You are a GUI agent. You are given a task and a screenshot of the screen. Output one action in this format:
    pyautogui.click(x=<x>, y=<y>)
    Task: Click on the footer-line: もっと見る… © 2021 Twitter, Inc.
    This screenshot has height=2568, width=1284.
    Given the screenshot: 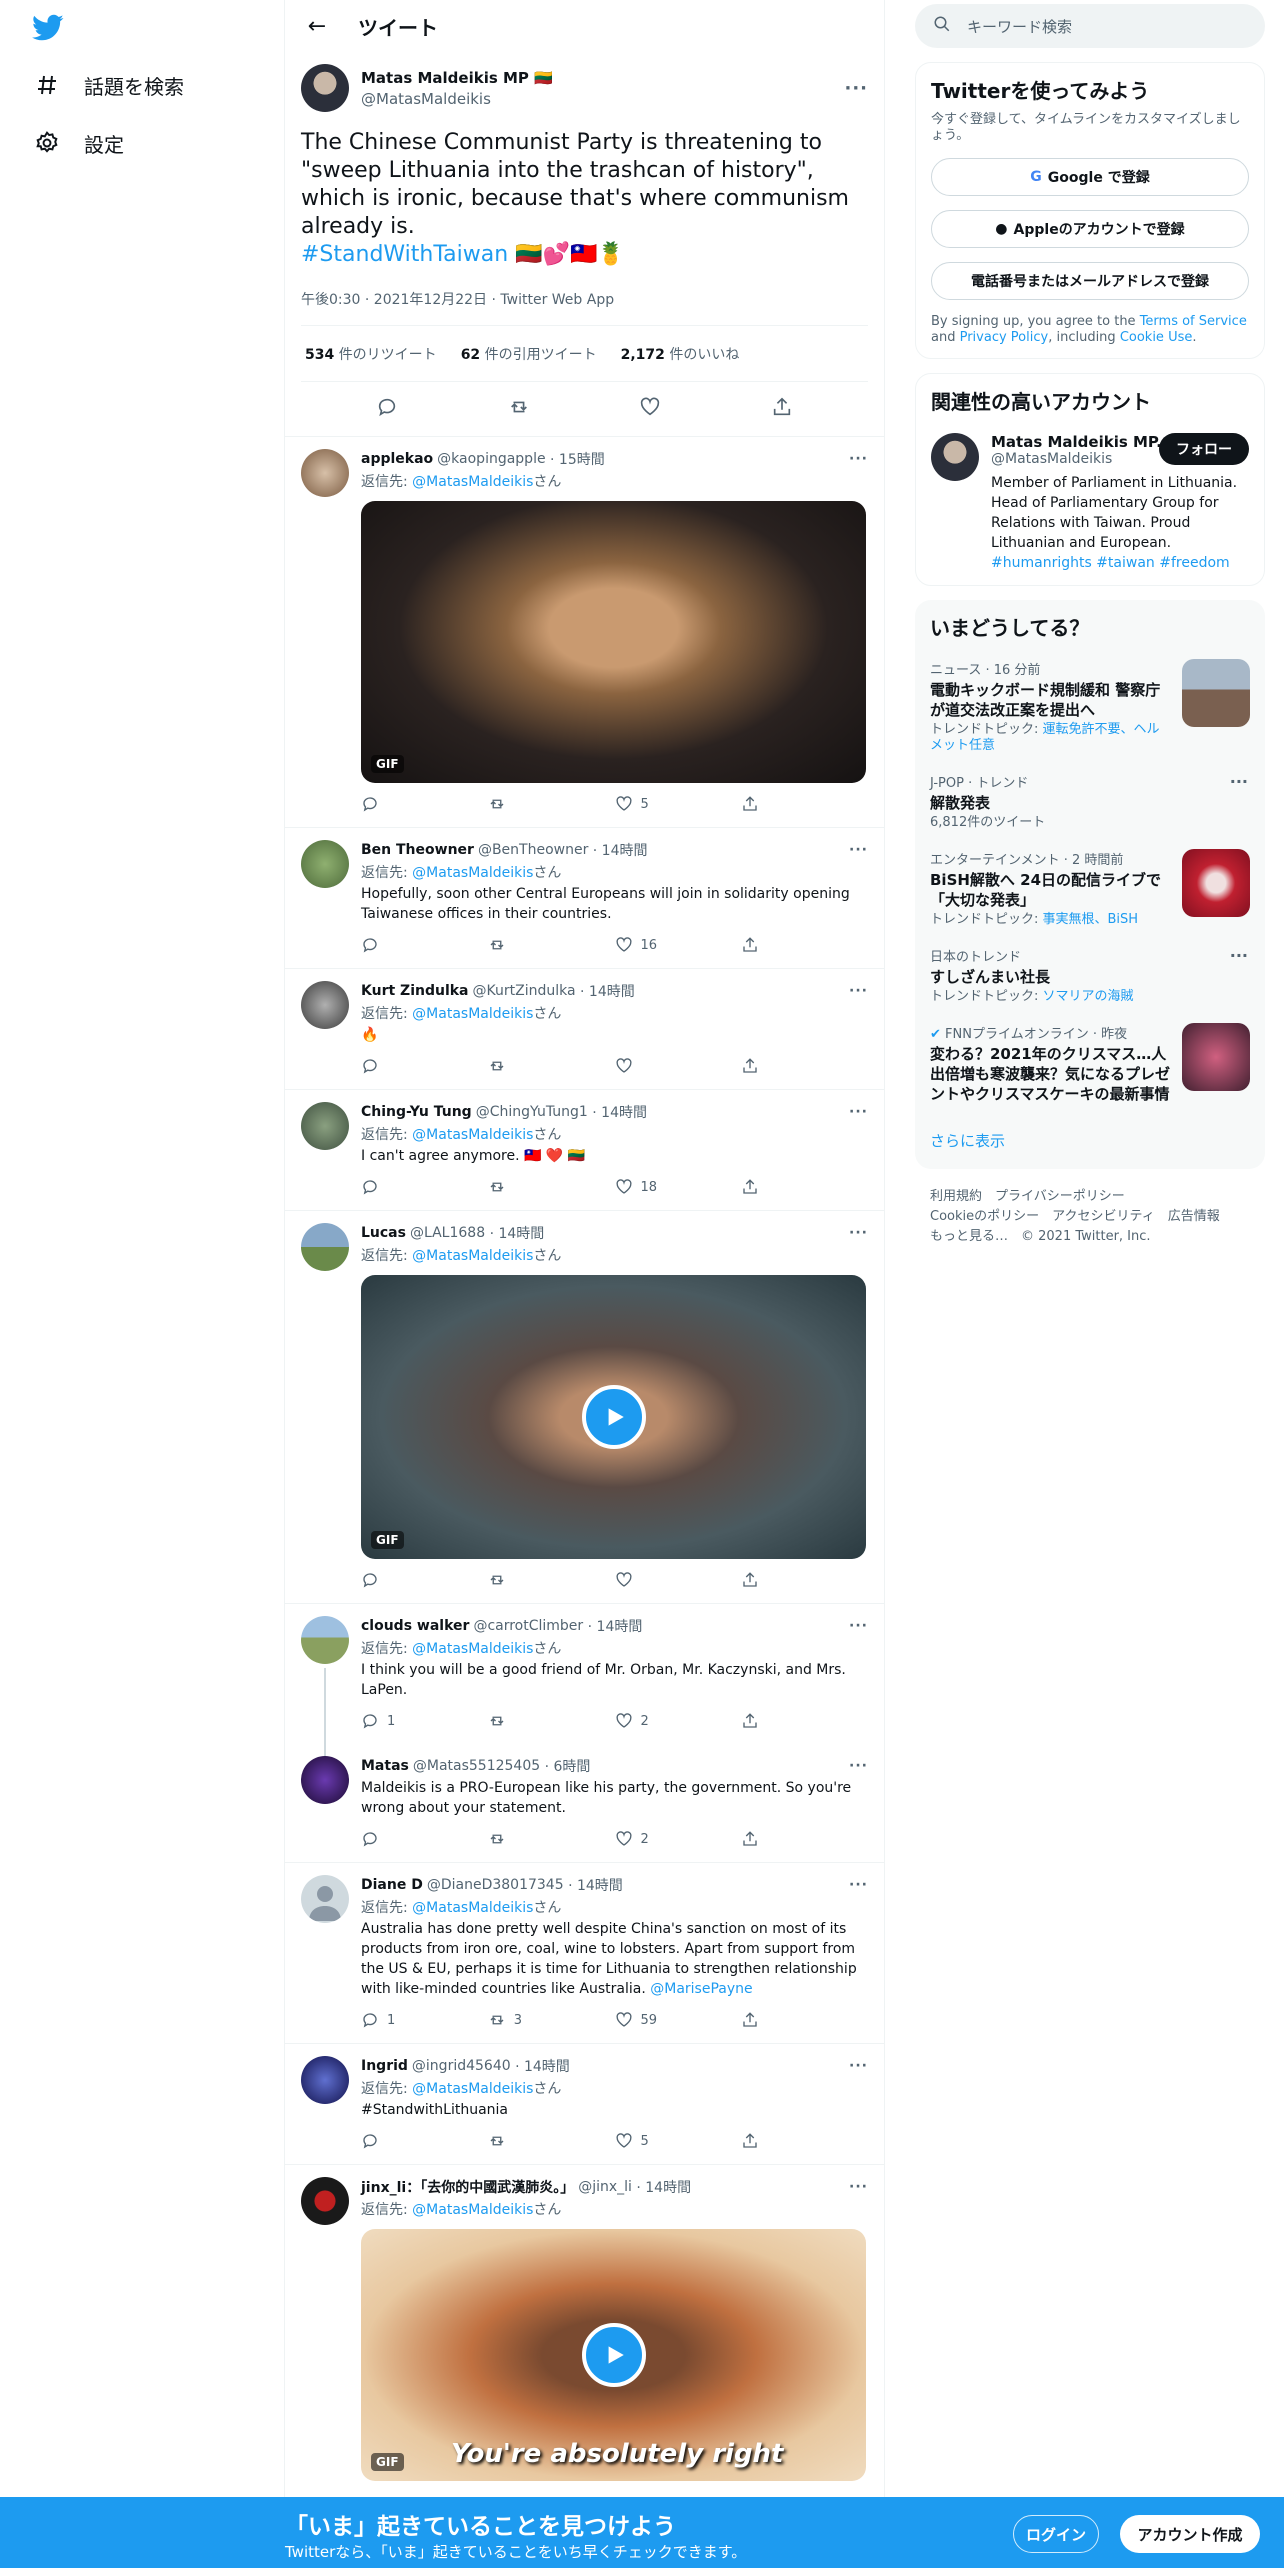 What is the action you would take?
    pyautogui.click(x=1097, y=1237)
    